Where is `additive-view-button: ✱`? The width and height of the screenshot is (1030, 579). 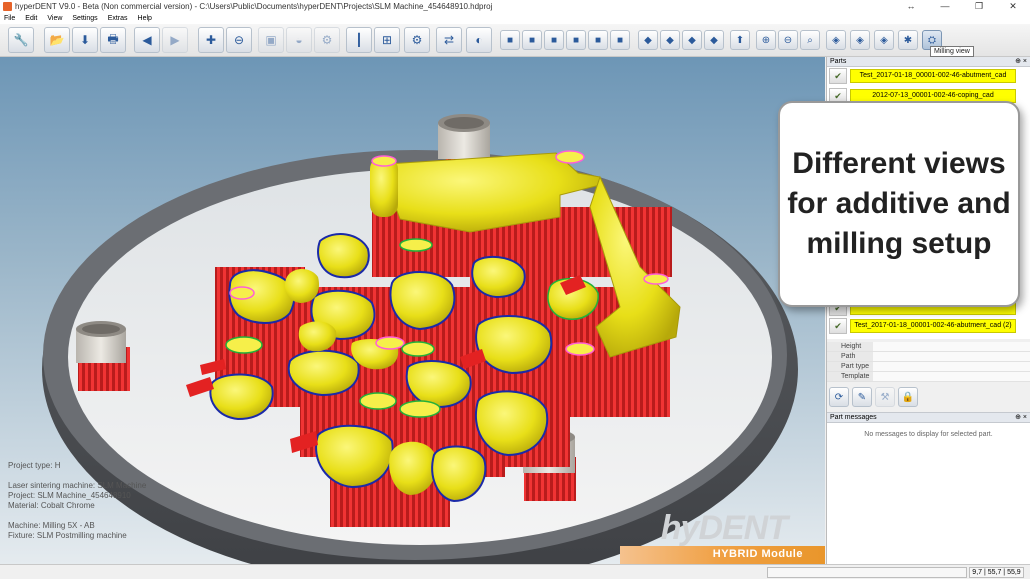 additive-view-button: ✱ is located at coordinates (908, 40).